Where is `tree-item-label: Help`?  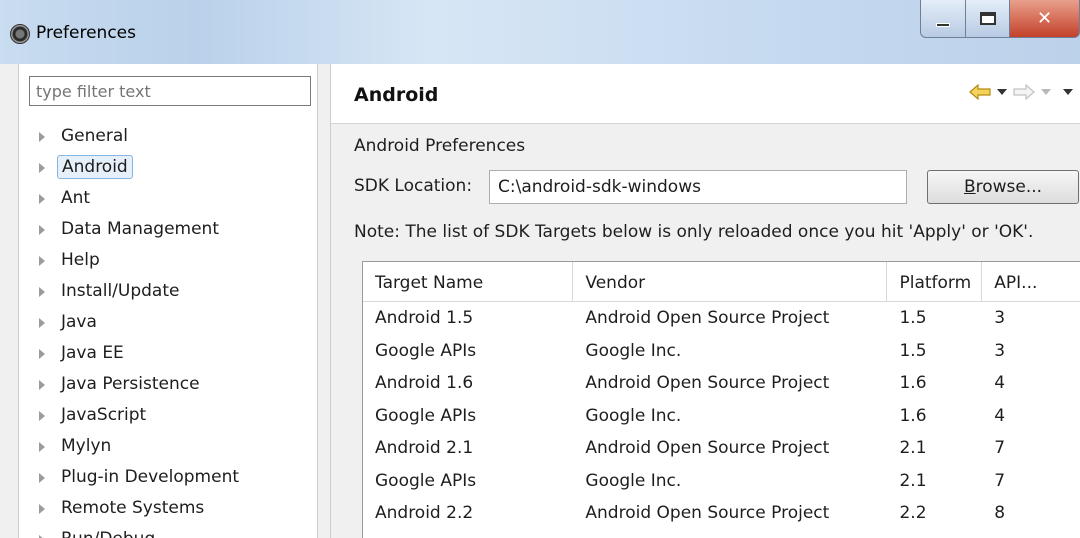
tree-item-label: Help is located at coordinates (80, 259).